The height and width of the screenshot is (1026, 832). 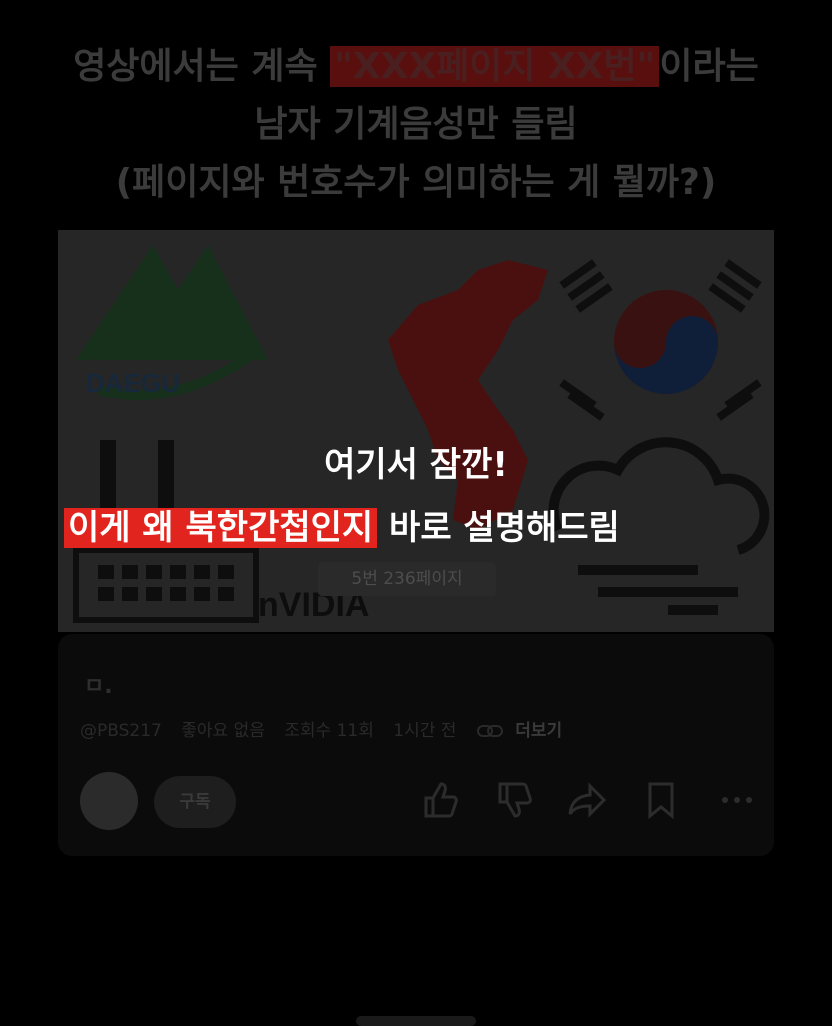 I want to click on link-icon, so click(x=489, y=731).